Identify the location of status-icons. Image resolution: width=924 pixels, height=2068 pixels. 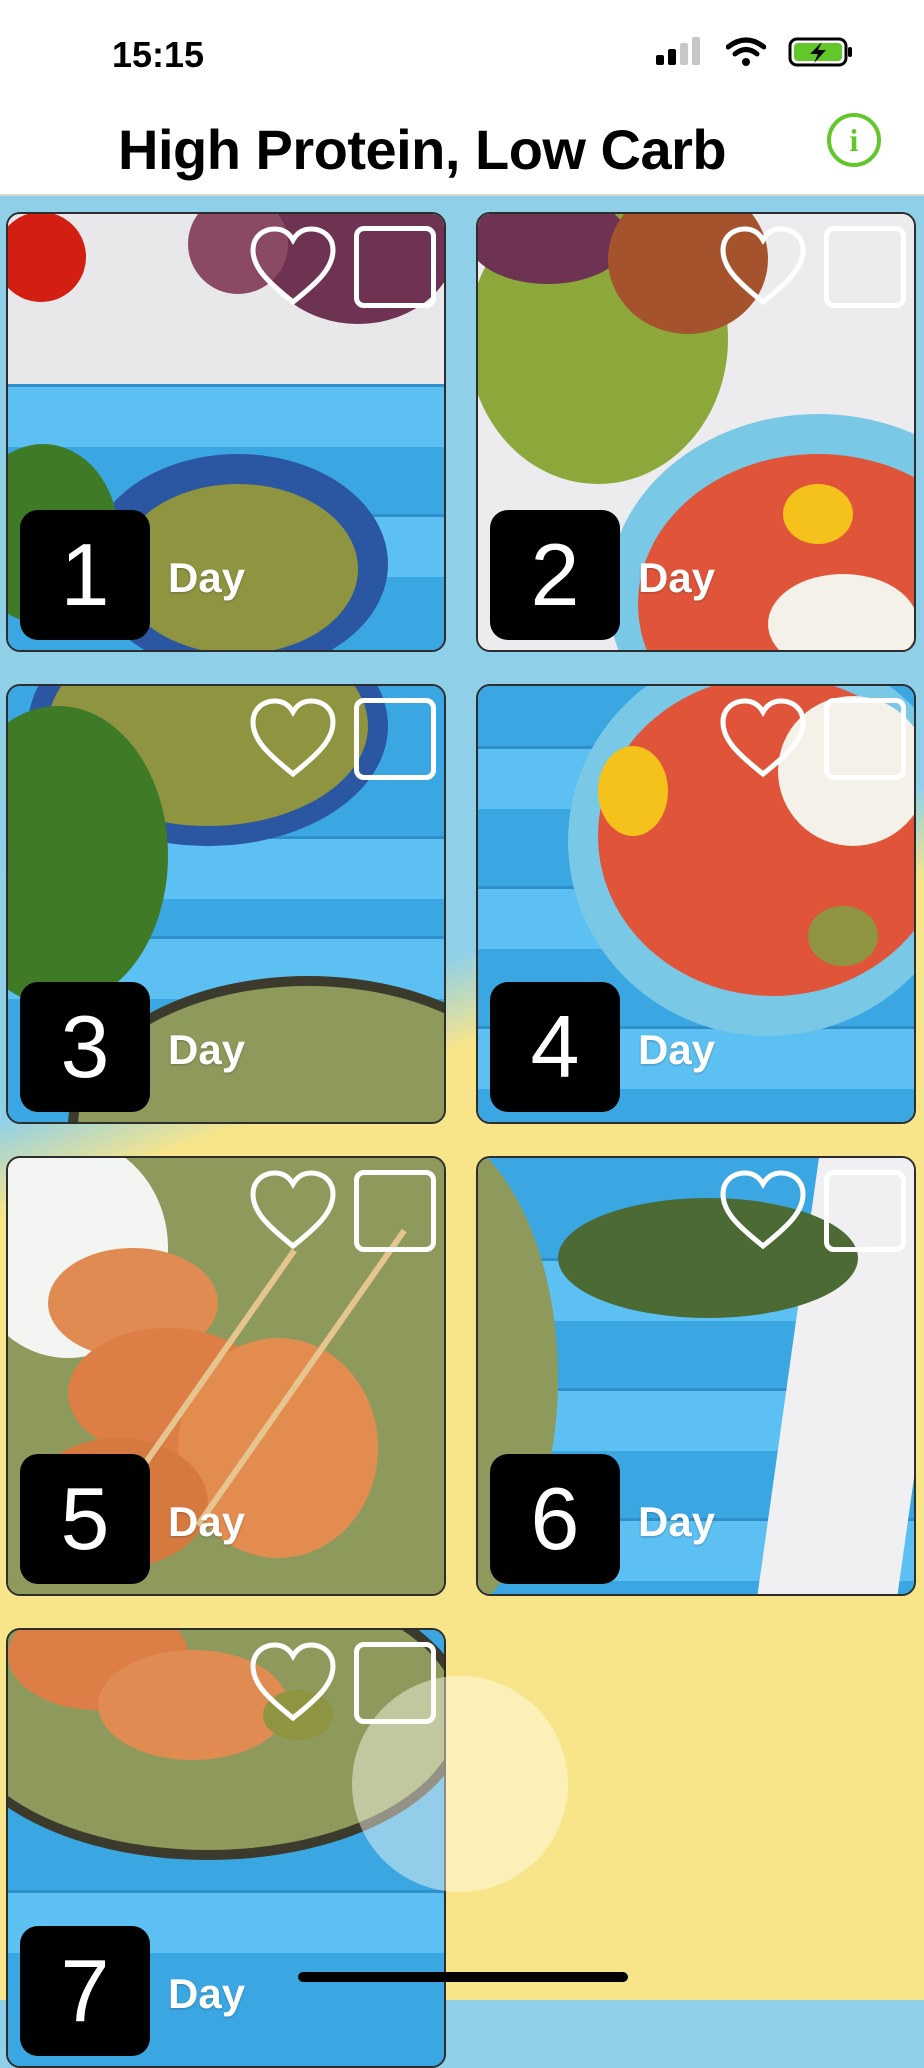
(755, 52).